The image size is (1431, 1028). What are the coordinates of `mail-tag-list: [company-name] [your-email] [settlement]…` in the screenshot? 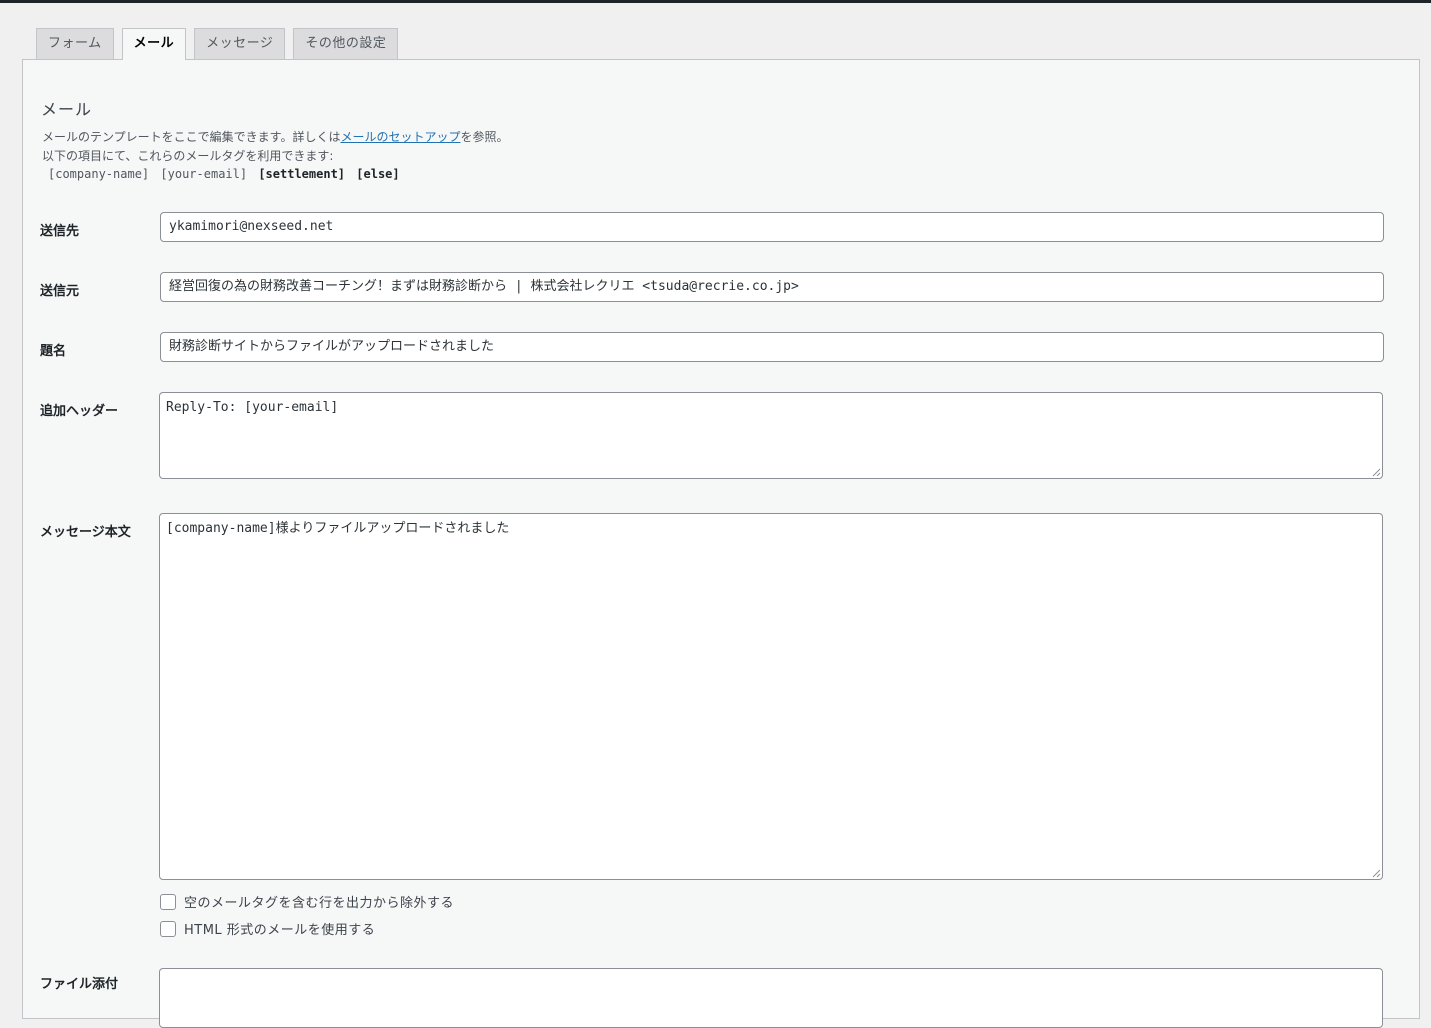 It's located at (226, 174).